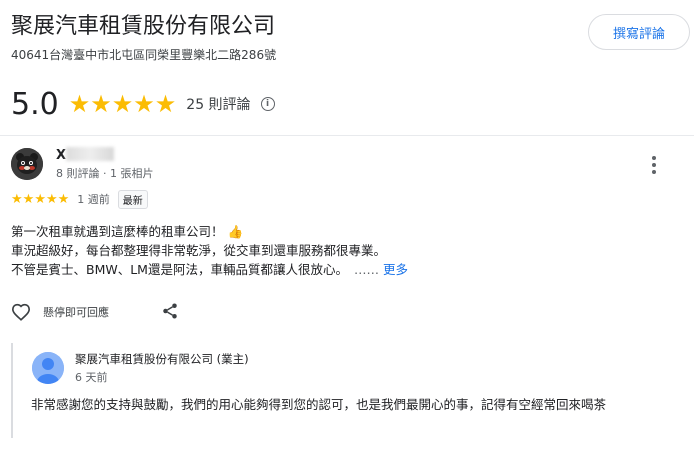 The height and width of the screenshot is (458, 694). I want to click on review-meta-row: ★ ★ ★ ★ ★ 1 週前 最新, so click(79, 199).